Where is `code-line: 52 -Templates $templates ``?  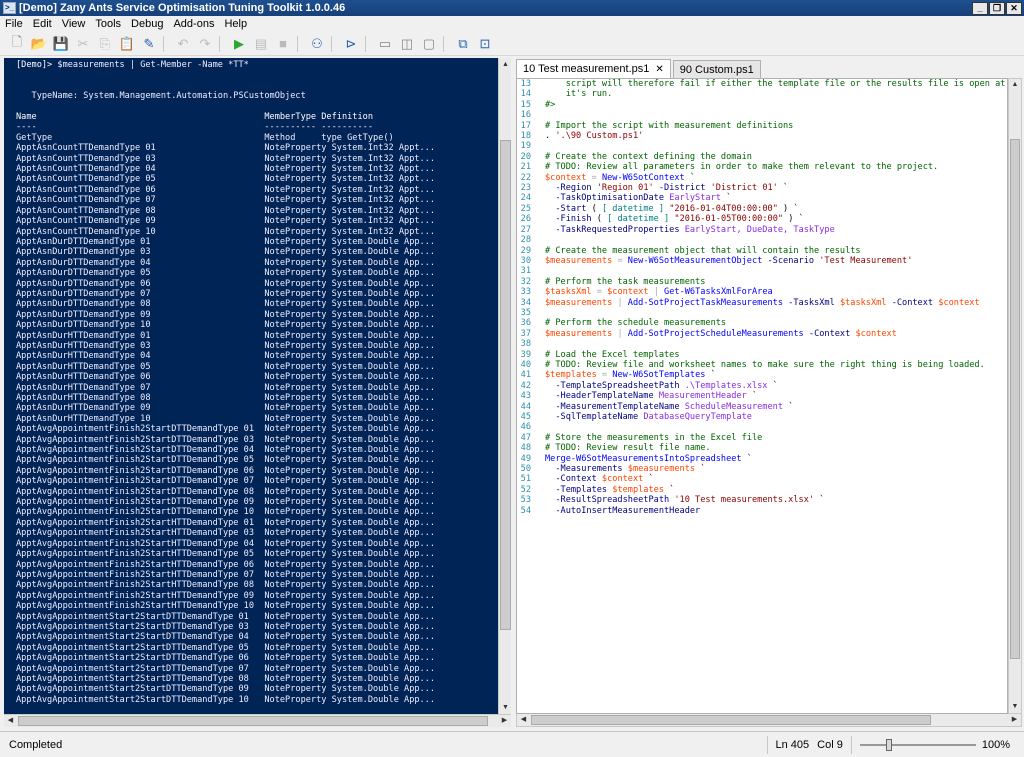
code-line: 52 -Templates $templates ` is located at coordinates (762, 490).